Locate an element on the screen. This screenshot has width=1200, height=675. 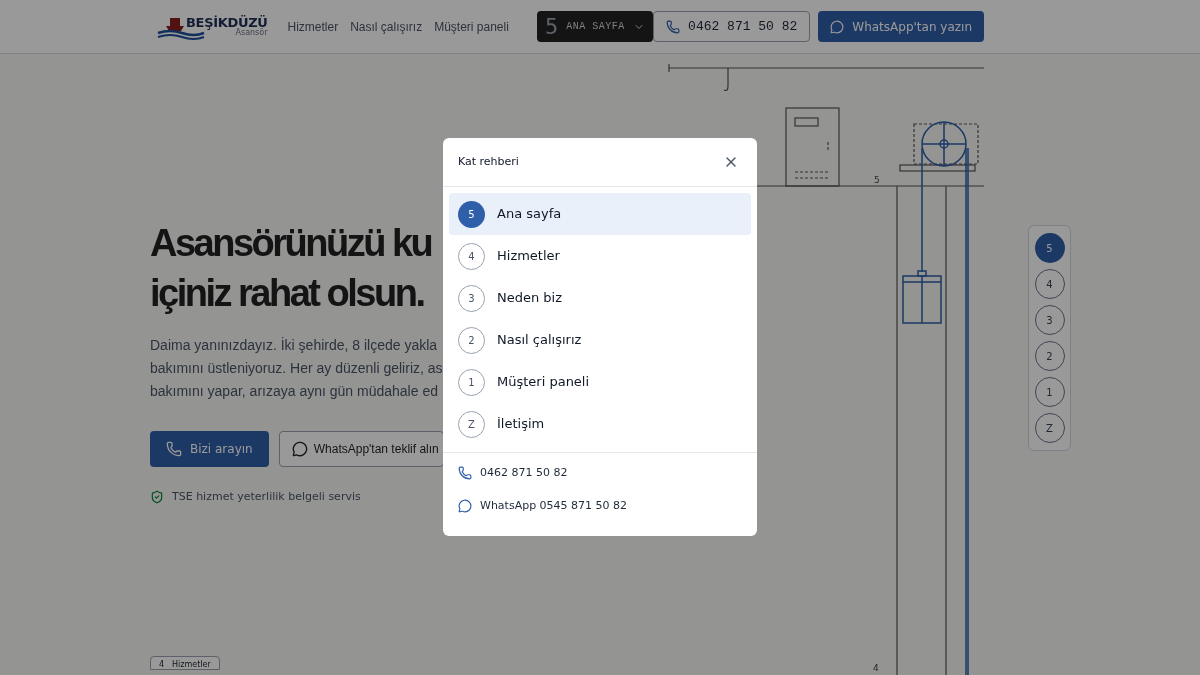
whatsapp-button: WhatsApp'tan yazın is located at coordinates (901, 26).